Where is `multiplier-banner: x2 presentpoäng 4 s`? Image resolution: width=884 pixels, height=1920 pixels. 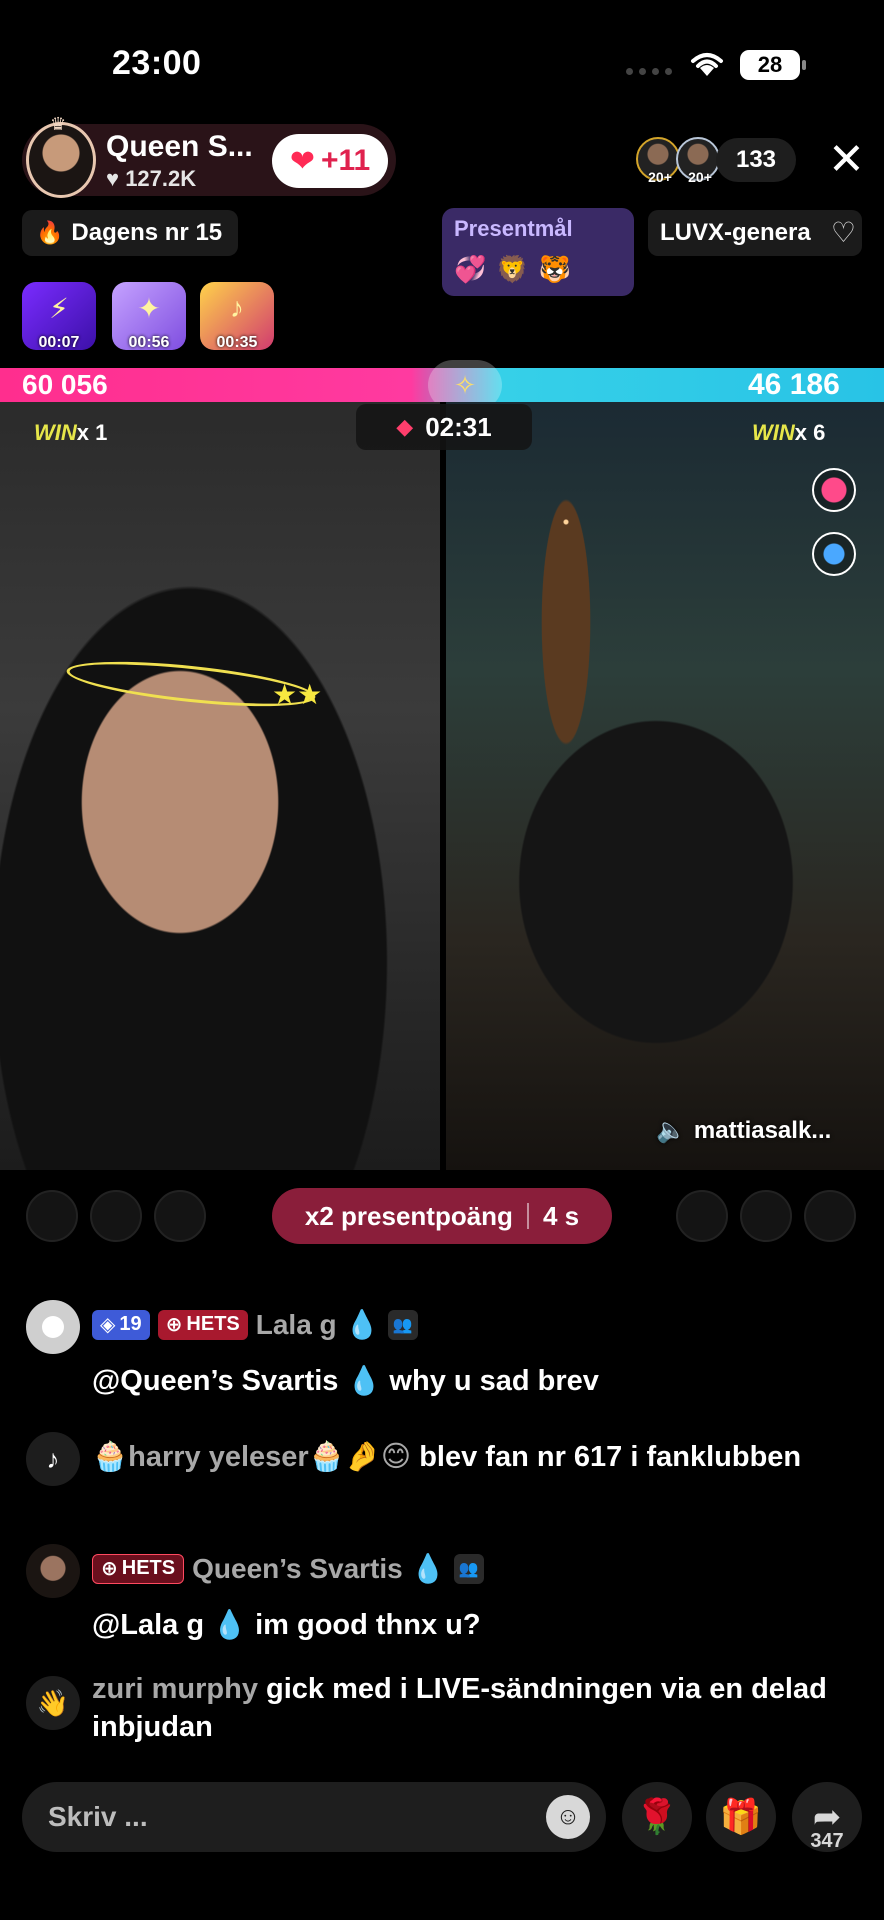
multiplier-banner: x2 presentpoäng 4 s is located at coordinates (442, 1216).